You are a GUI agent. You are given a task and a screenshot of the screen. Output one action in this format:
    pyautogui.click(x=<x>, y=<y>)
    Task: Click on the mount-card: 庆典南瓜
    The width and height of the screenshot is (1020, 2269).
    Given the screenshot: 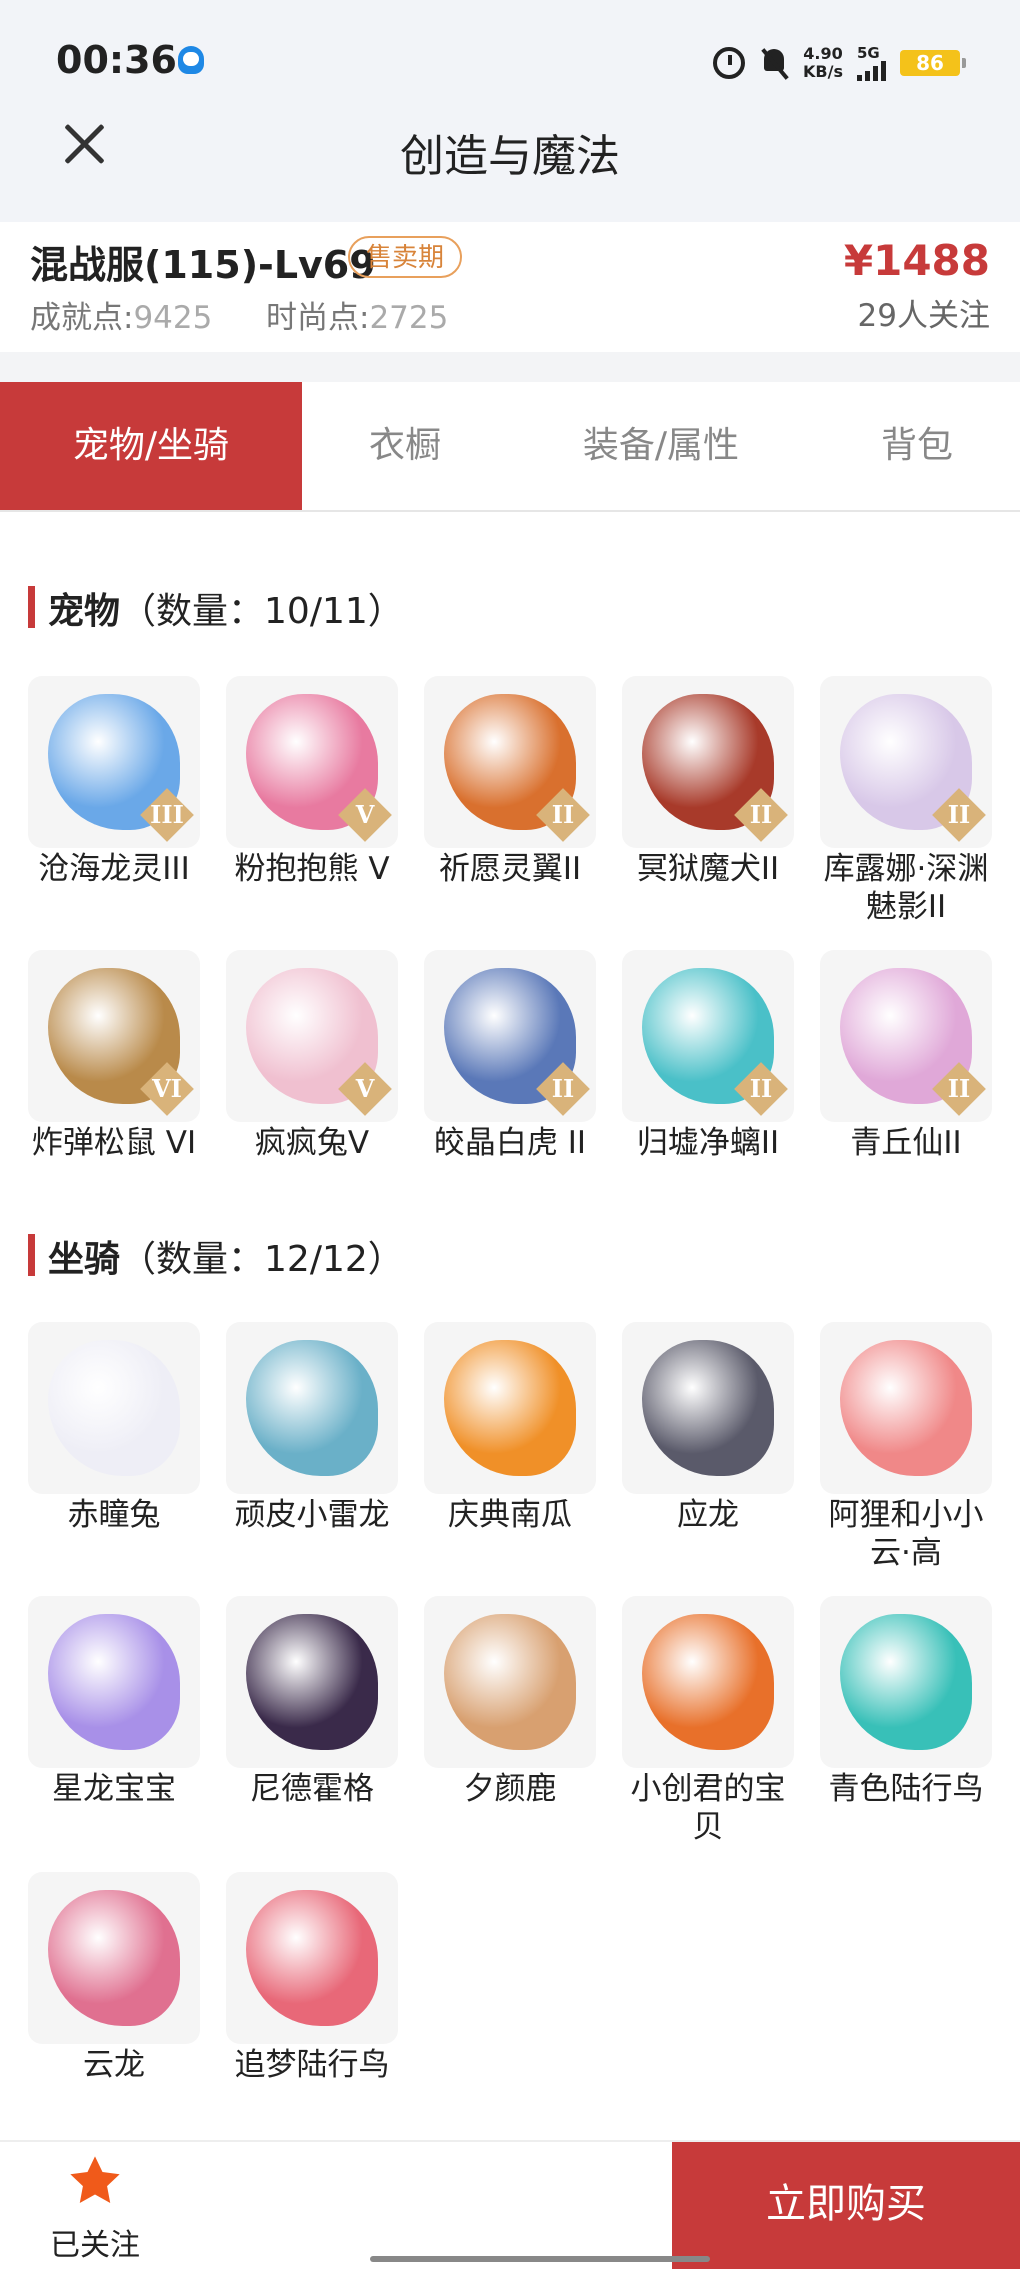 What is the action you would take?
    pyautogui.click(x=510, y=1428)
    